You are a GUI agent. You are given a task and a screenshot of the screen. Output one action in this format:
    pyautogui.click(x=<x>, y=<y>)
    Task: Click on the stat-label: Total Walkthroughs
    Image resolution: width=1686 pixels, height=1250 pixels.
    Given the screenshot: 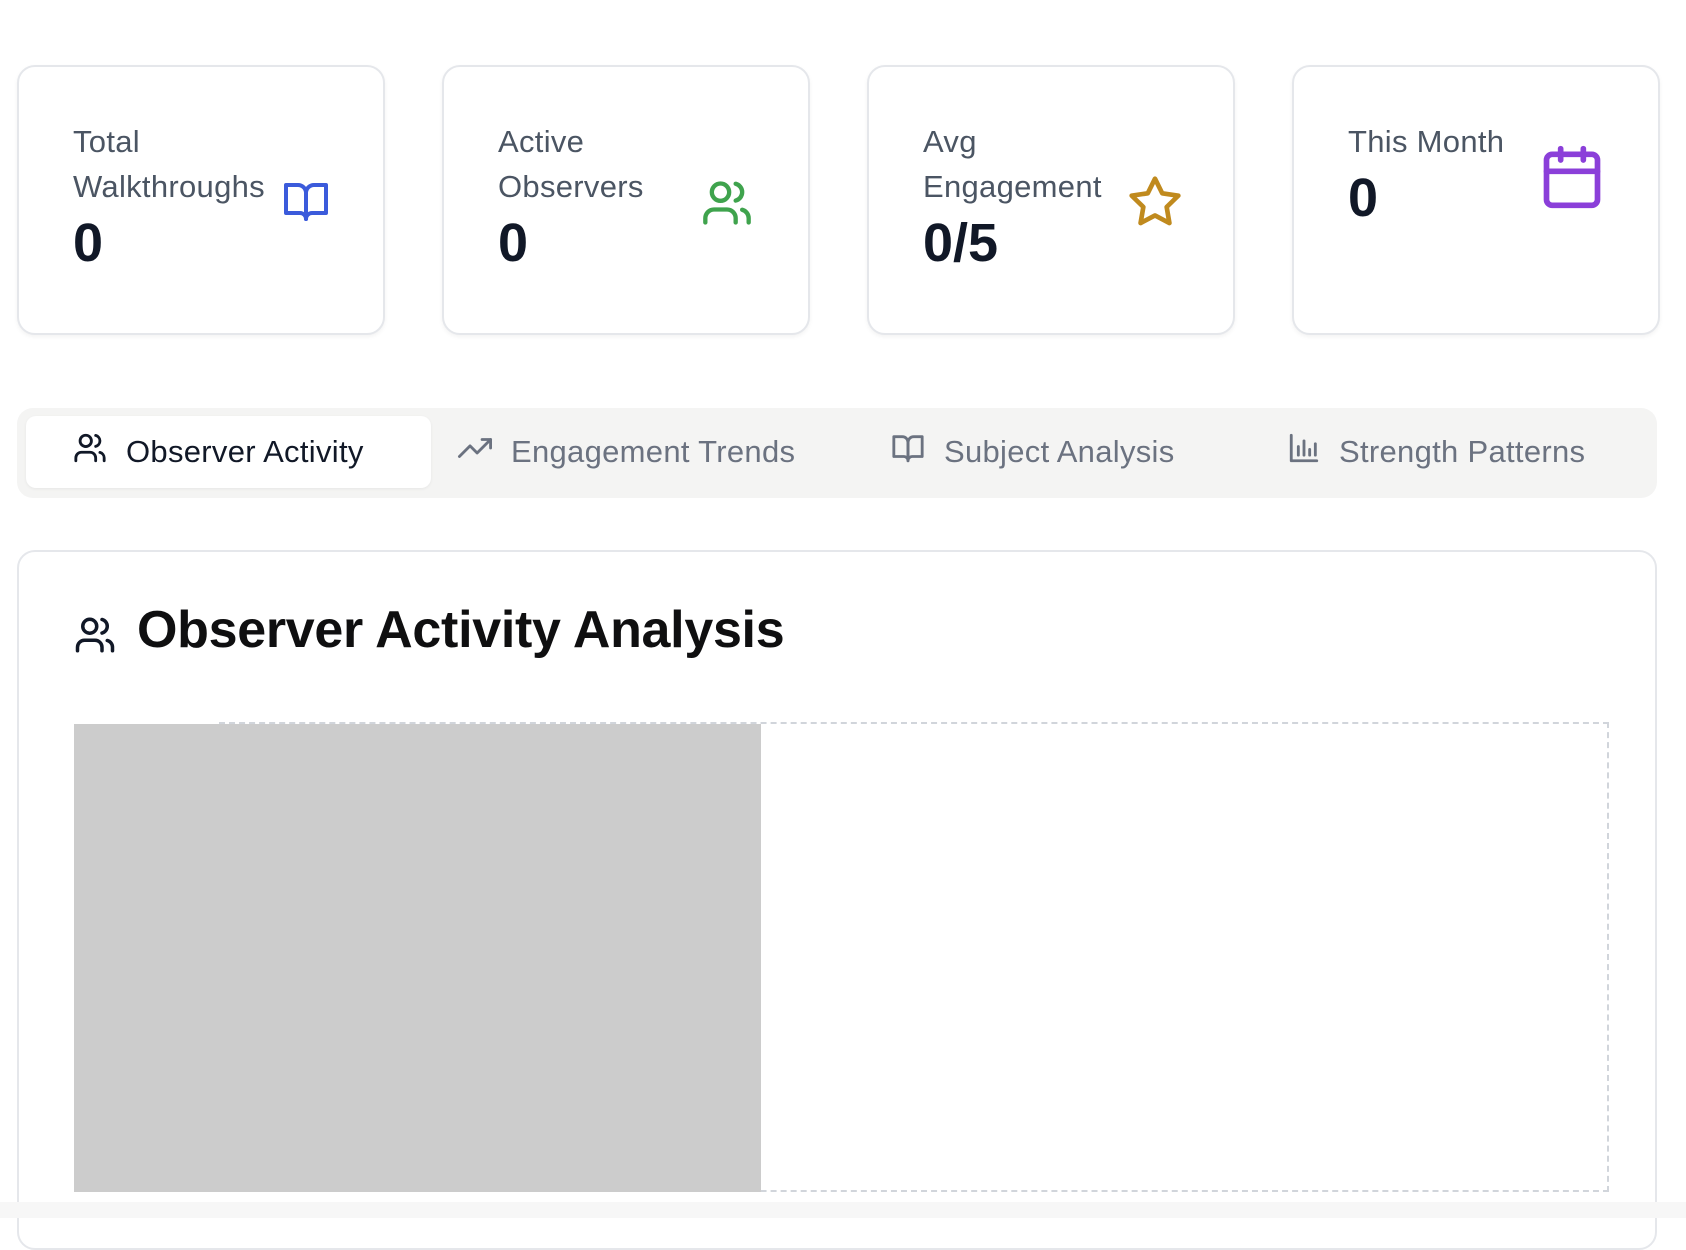 What is the action you would take?
    pyautogui.click(x=169, y=164)
    